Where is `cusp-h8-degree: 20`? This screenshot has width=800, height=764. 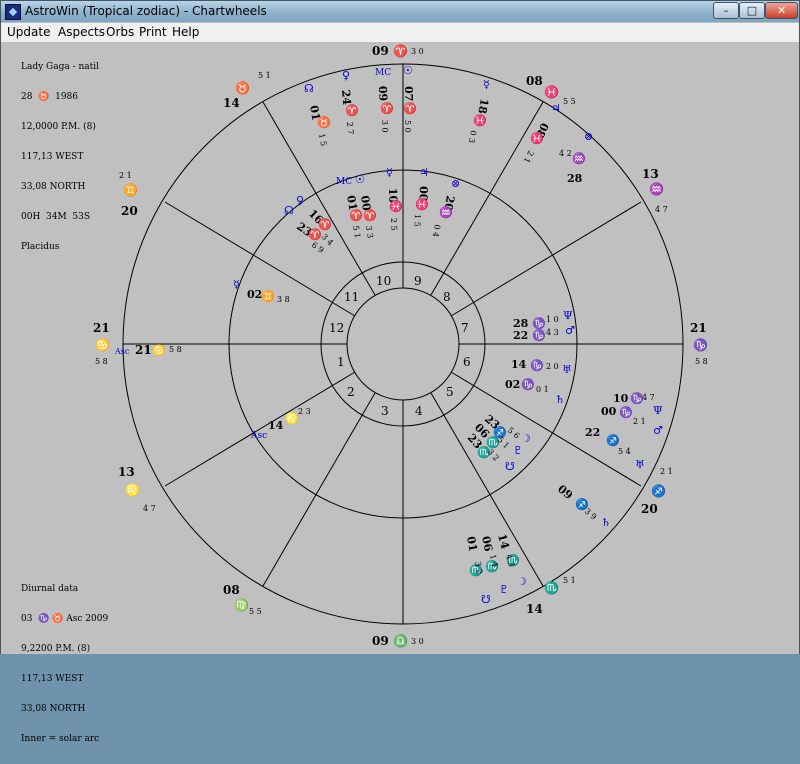 cusp-h8-degree: 20 is located at coordinates (129, 211).